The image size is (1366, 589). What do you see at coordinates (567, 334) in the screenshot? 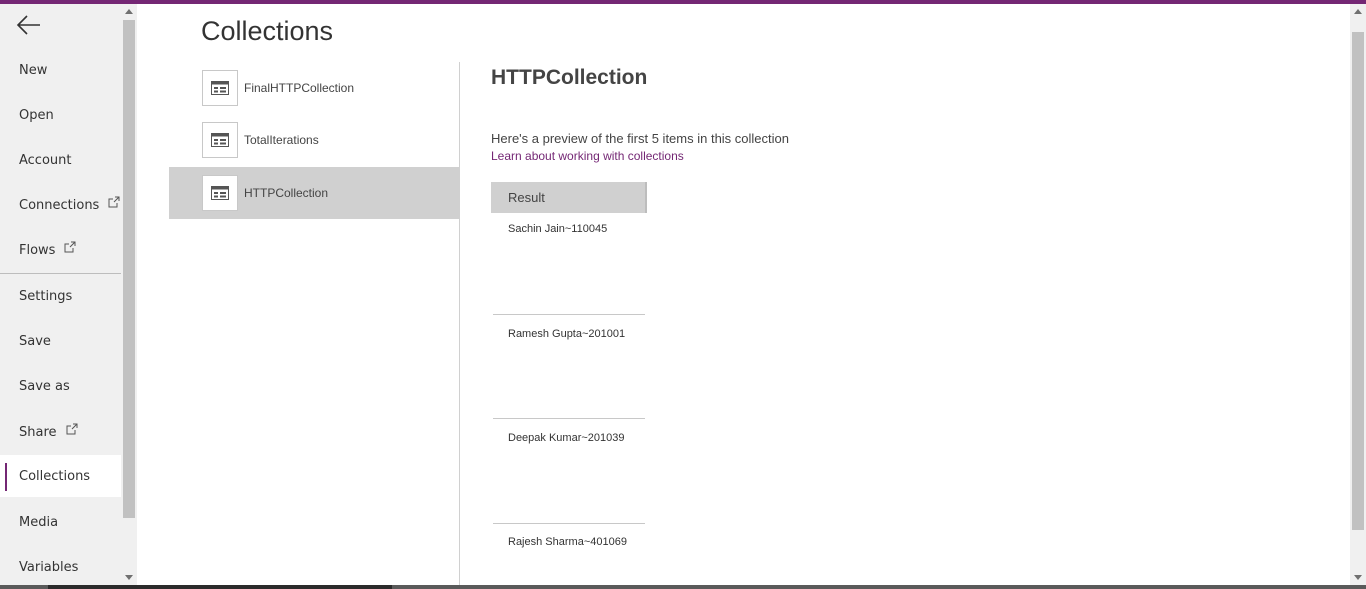
I see `table-row: Ramesh Gupta~201001` at bounding box center [567, 334].